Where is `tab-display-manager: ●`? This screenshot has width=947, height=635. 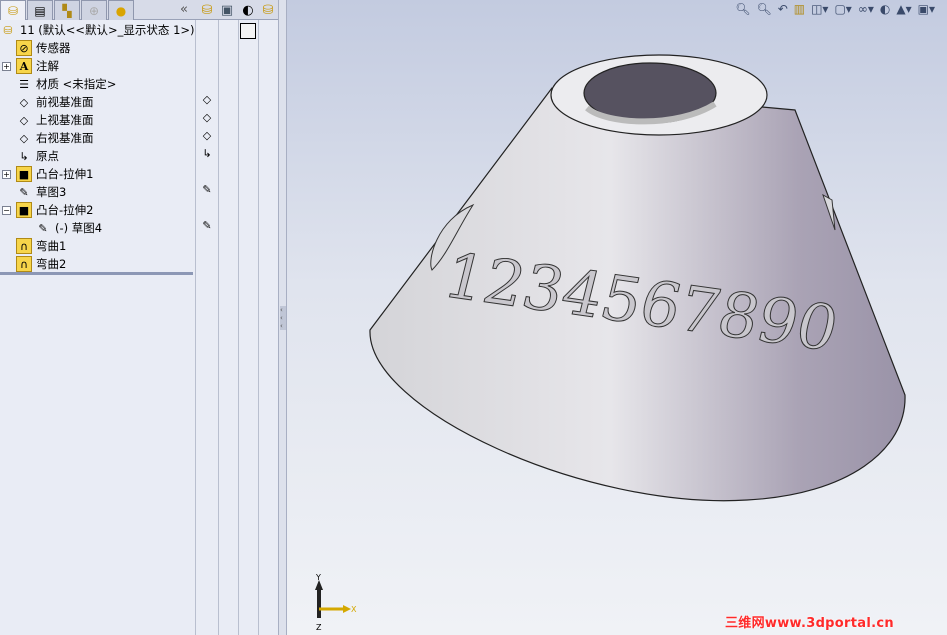 tab-display-manager: ● is located at coordinates (121, 10).